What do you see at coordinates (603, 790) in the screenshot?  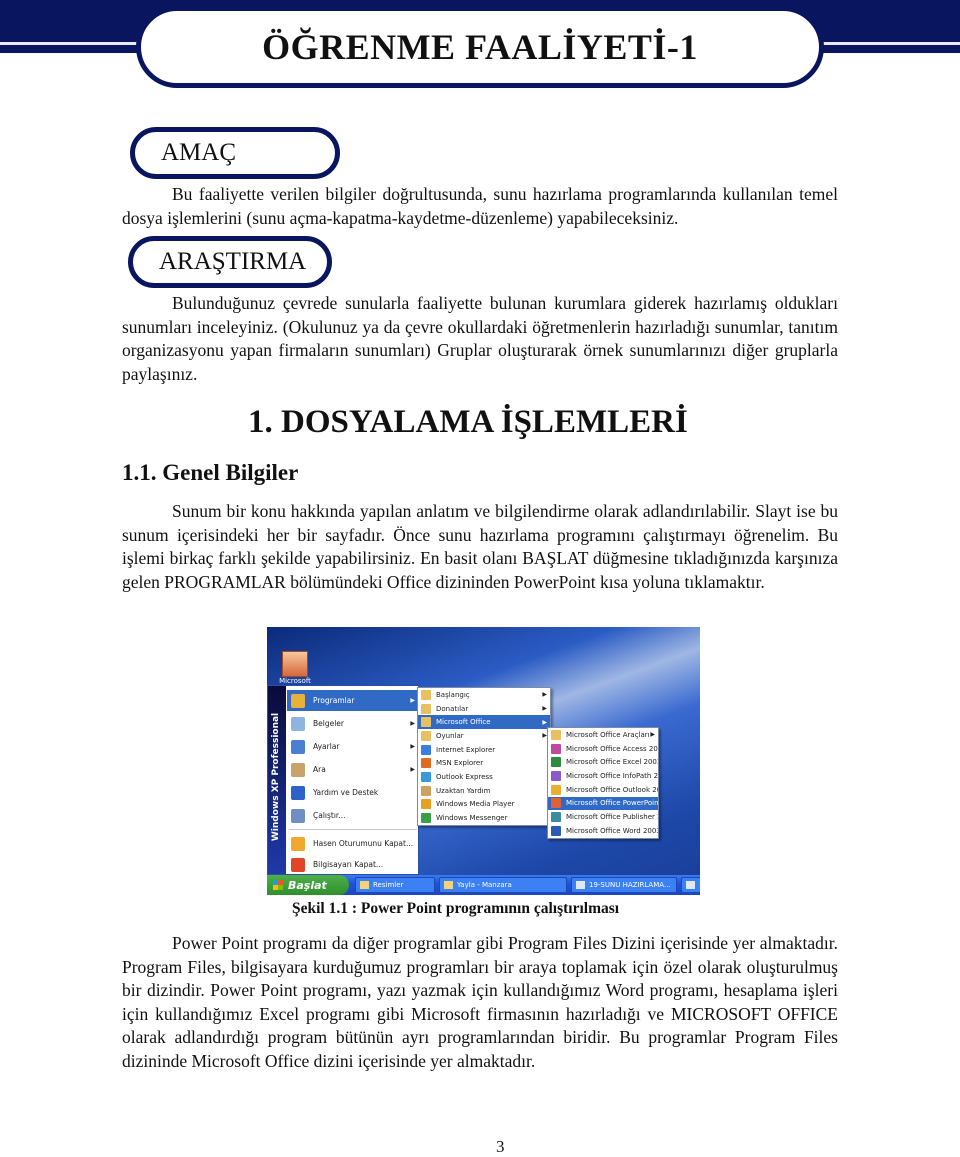 I see `office-menu-item-microsoft-office-outlook-2003: Microsoft Office Outlook 2003` at bounding box center [603, 790].